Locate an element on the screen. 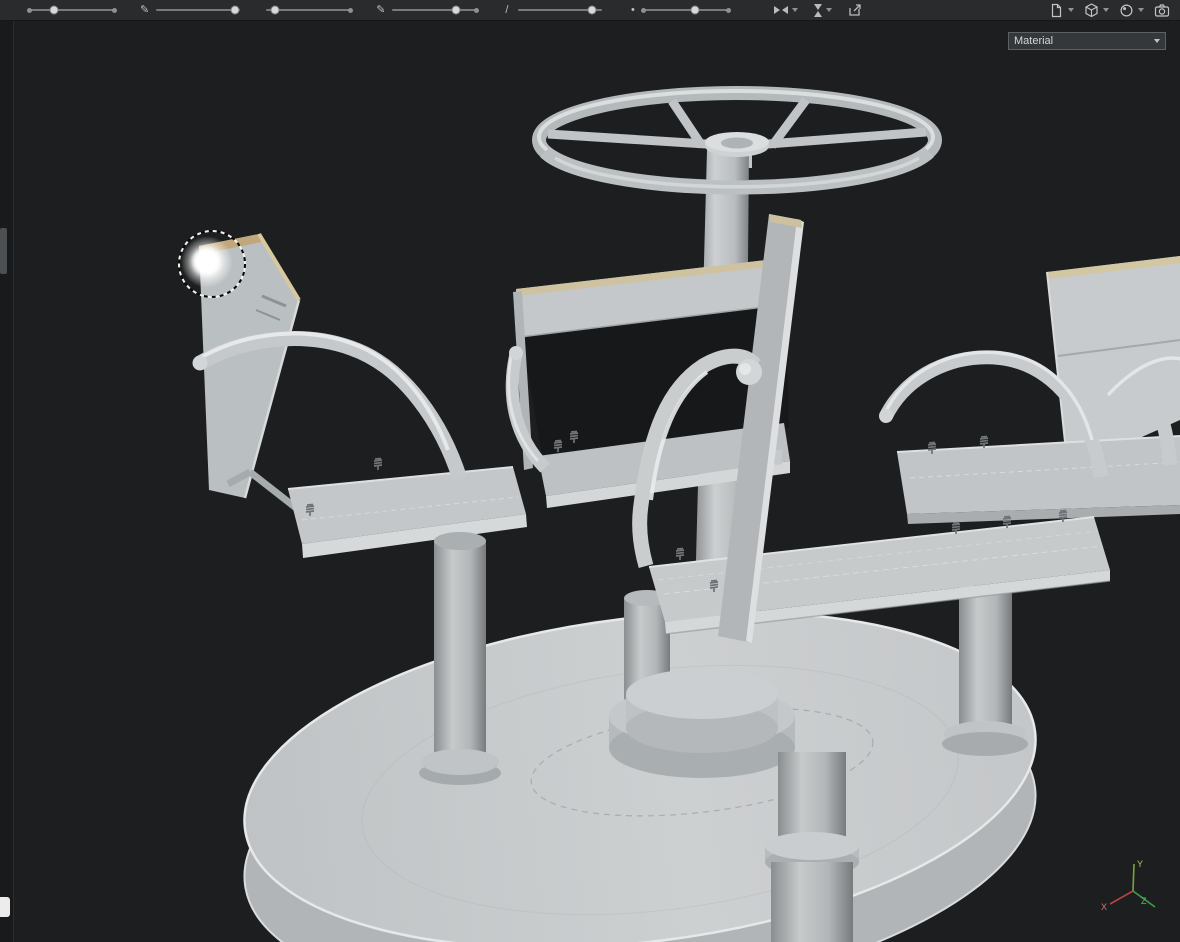 This screenshot has width=1180, height=942. mirror-x-right-triangle is located at coordinates (785, 10).